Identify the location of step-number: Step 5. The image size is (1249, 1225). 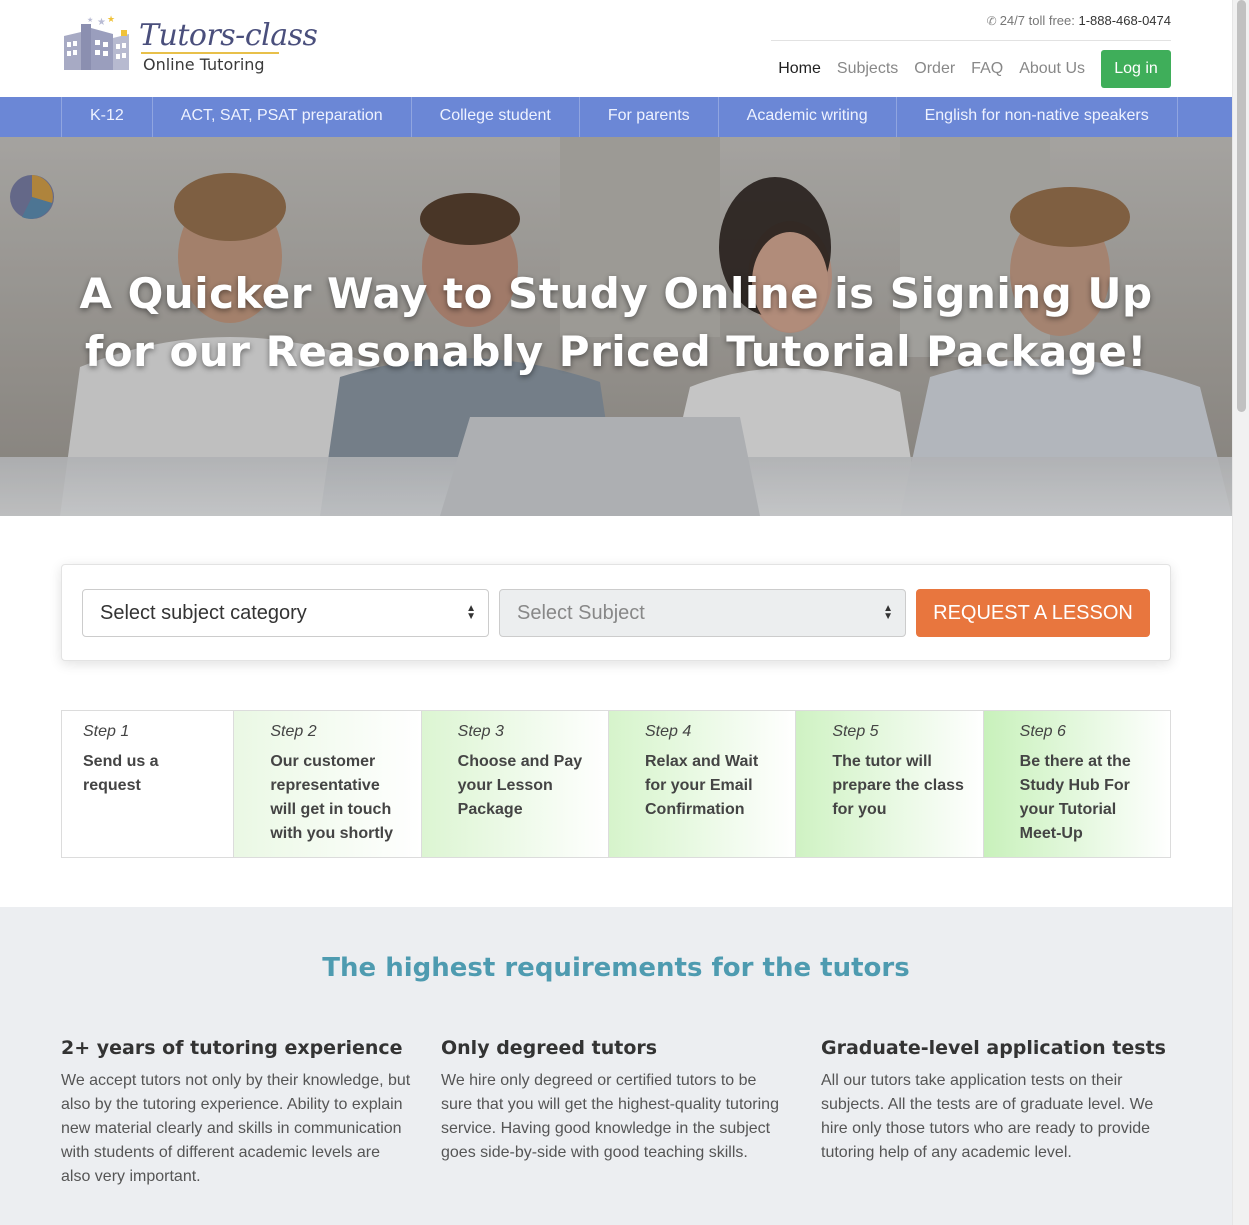
(855, 731).